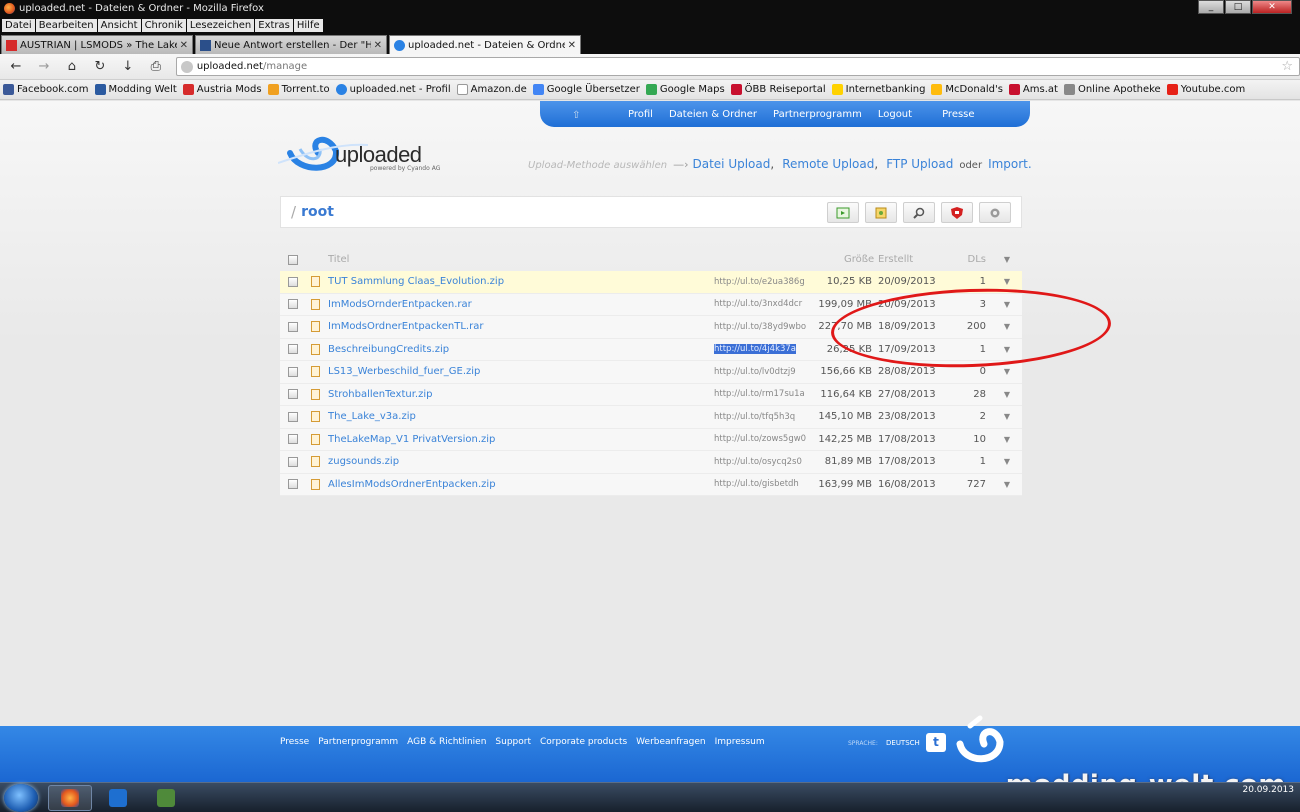  I want to click on path-root: root, so click(317, 212).